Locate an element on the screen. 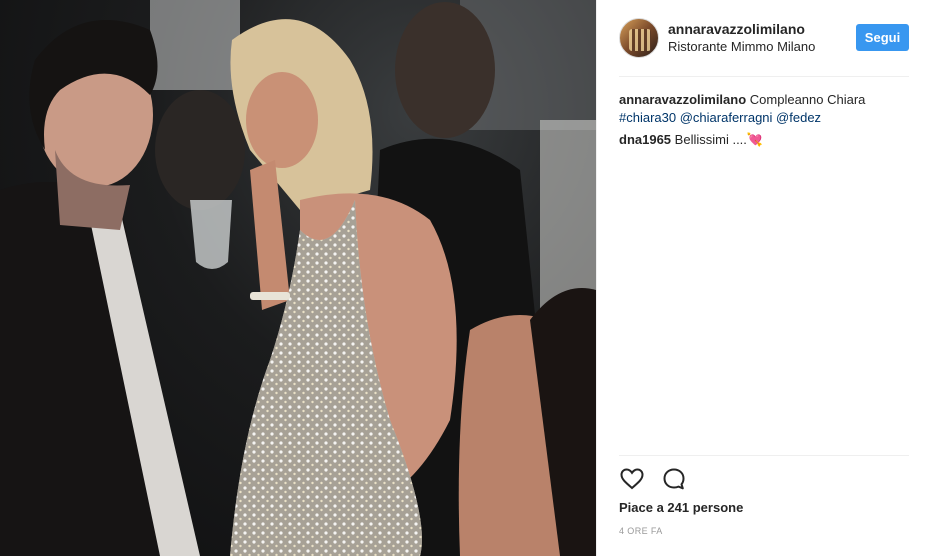 Image resolution: width=934 pixels, height=556 pixels. header-username: annaravazzolimilano is located at coordinates (741, 29).